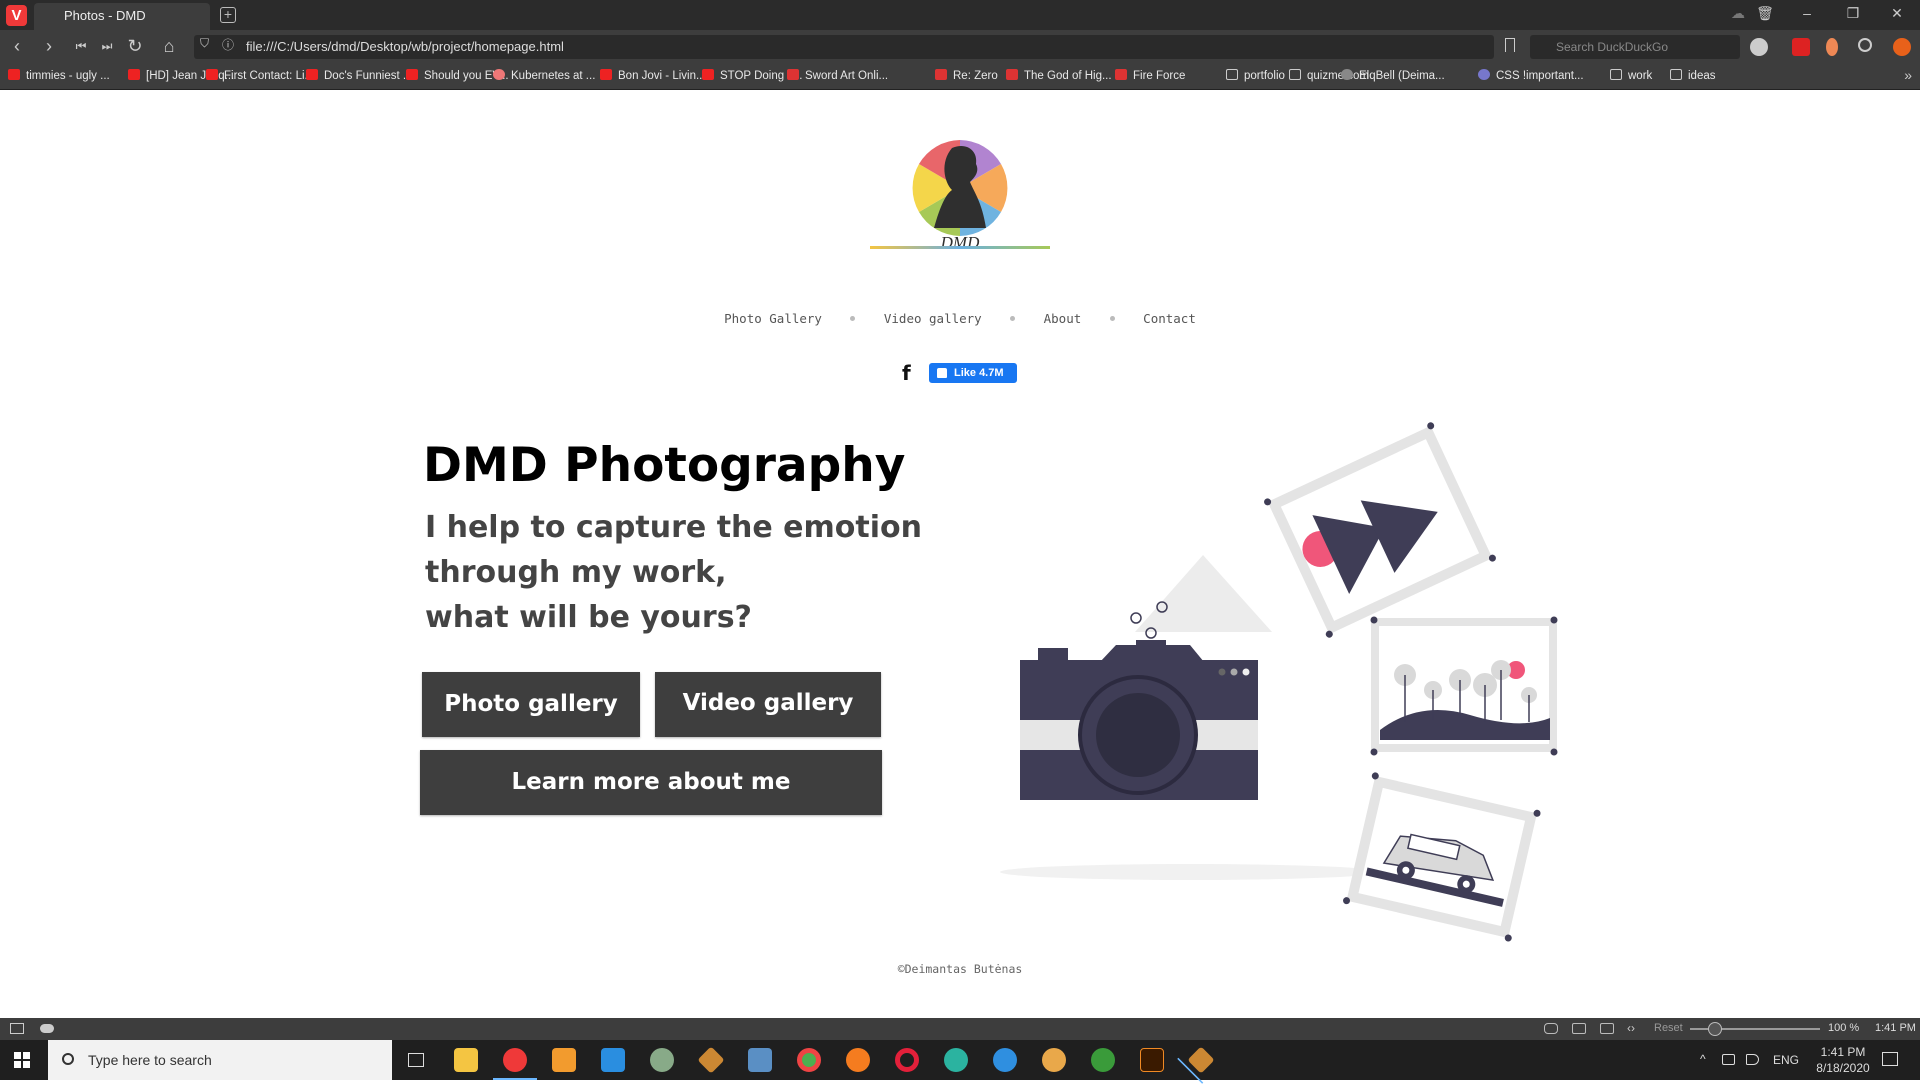 This screenshot has width=1920, height=1084. Describe the element at coordinates (1703, 1059) in the screenshot. I see `tray-overflow-icon: ^` at that location.